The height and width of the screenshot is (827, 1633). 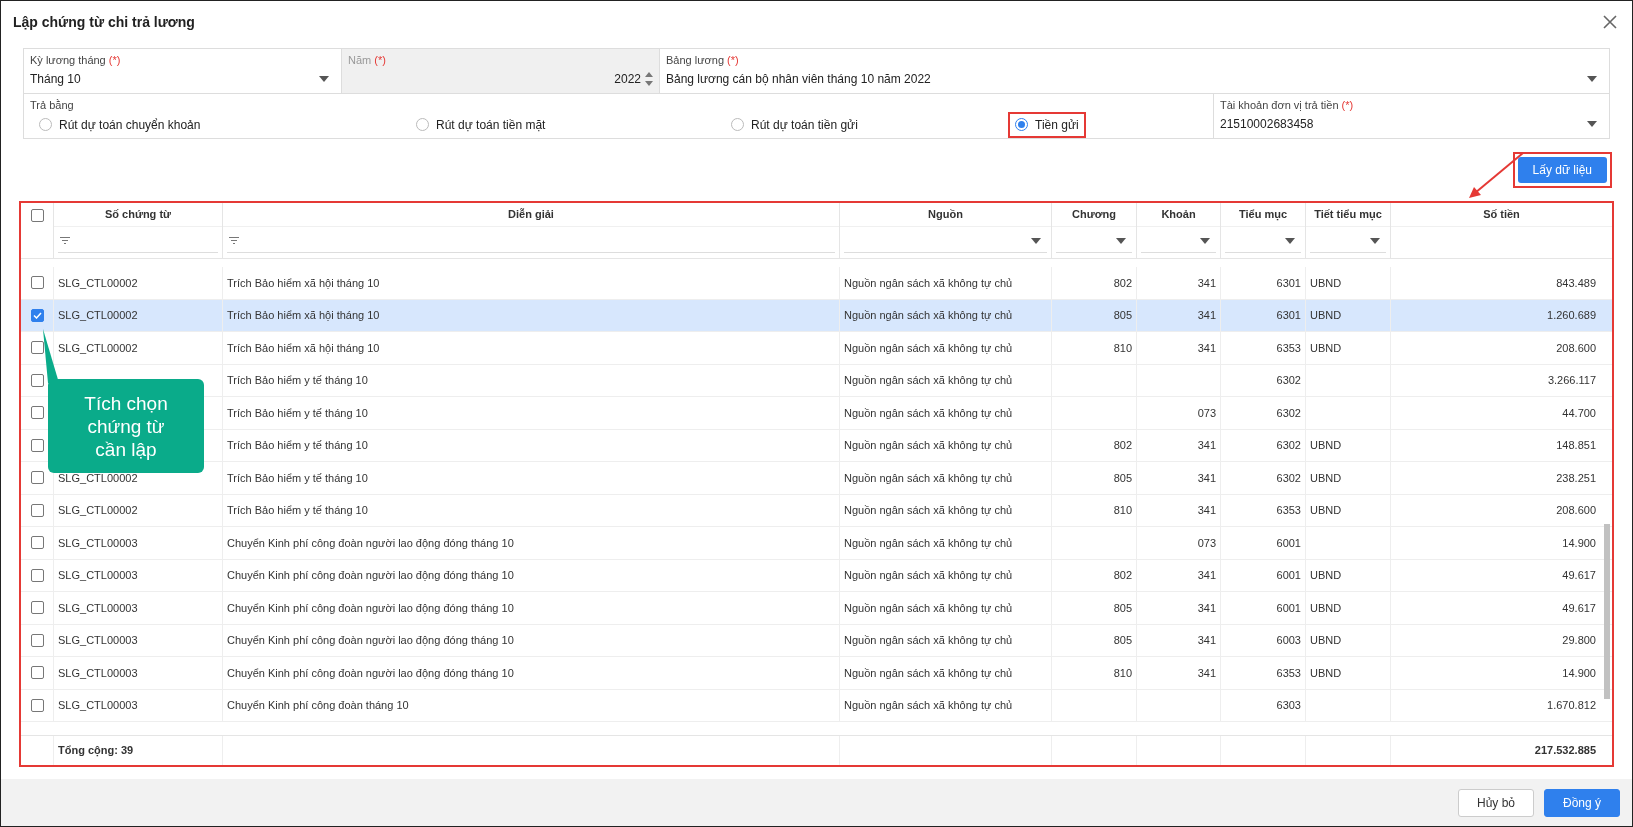 I want to click on column-header: Khoản, so click(x=1178, y=215).